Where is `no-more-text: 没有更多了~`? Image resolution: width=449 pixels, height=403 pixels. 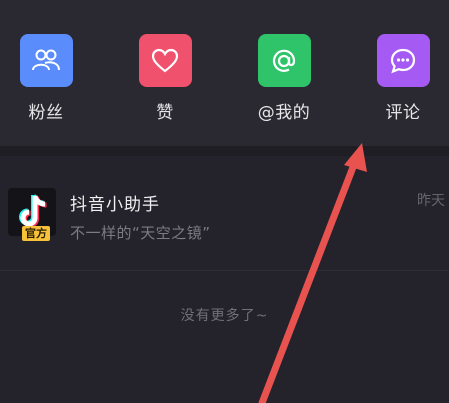
no-more-text: 没有更多了~ is located at coordinates (224, 316).